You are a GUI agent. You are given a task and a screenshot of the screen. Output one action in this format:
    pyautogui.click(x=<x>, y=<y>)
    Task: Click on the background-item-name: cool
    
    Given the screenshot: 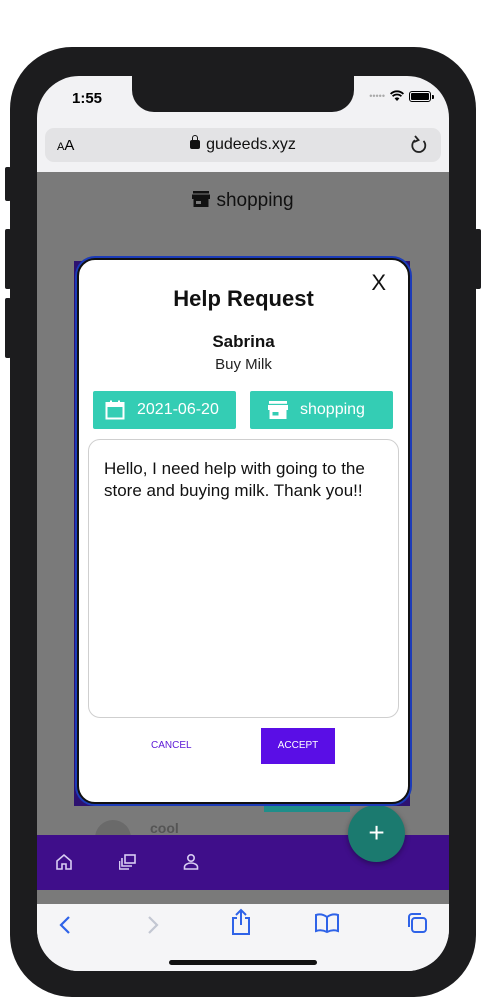 What is the action you would take?
    pyautogui.click(x=164, y=828)
    